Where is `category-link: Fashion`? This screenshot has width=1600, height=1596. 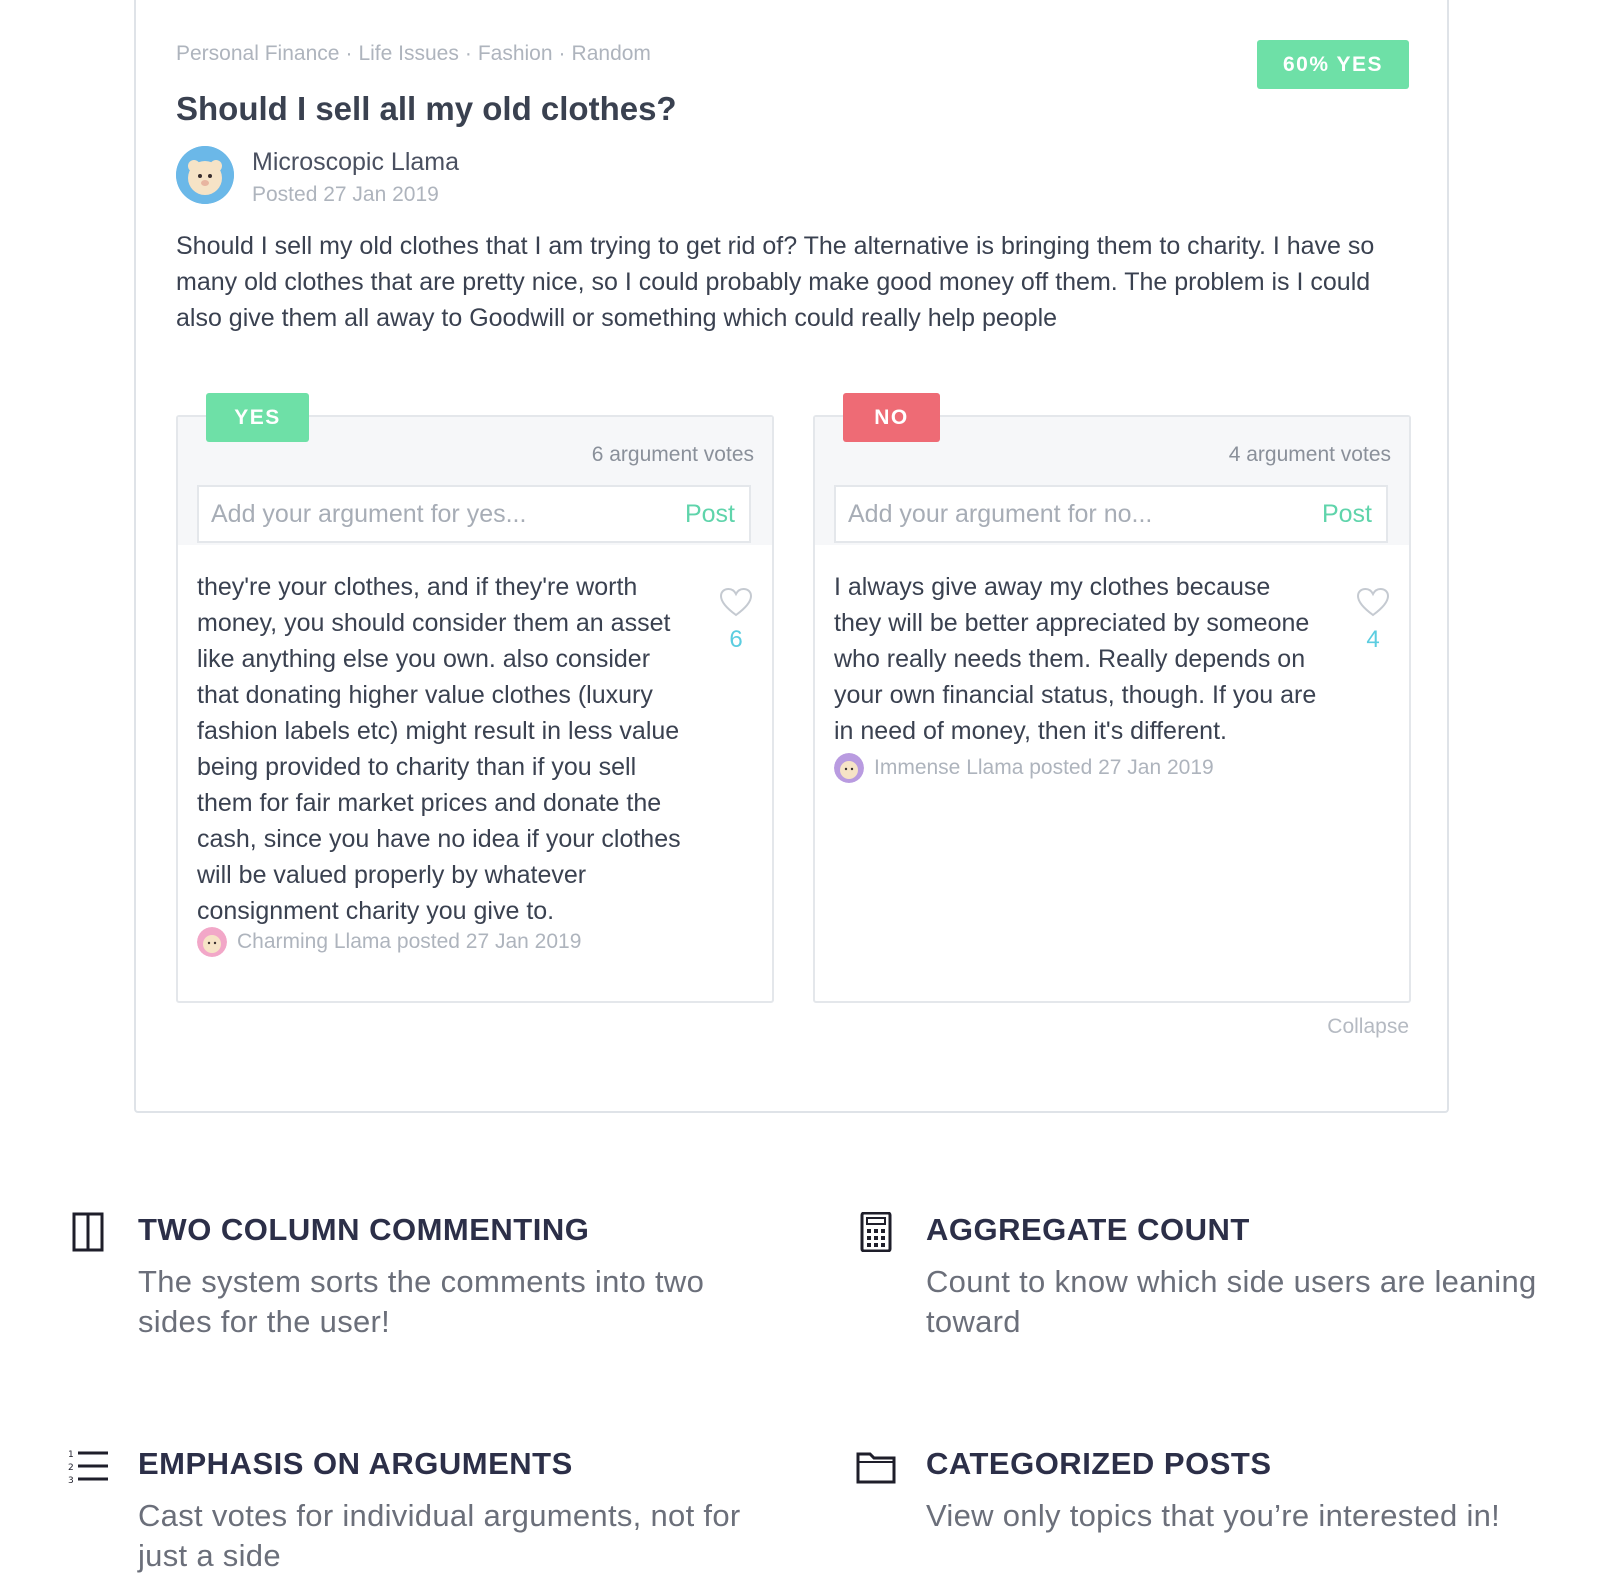 category-link: Fashion is located at coordinates (515, 53).